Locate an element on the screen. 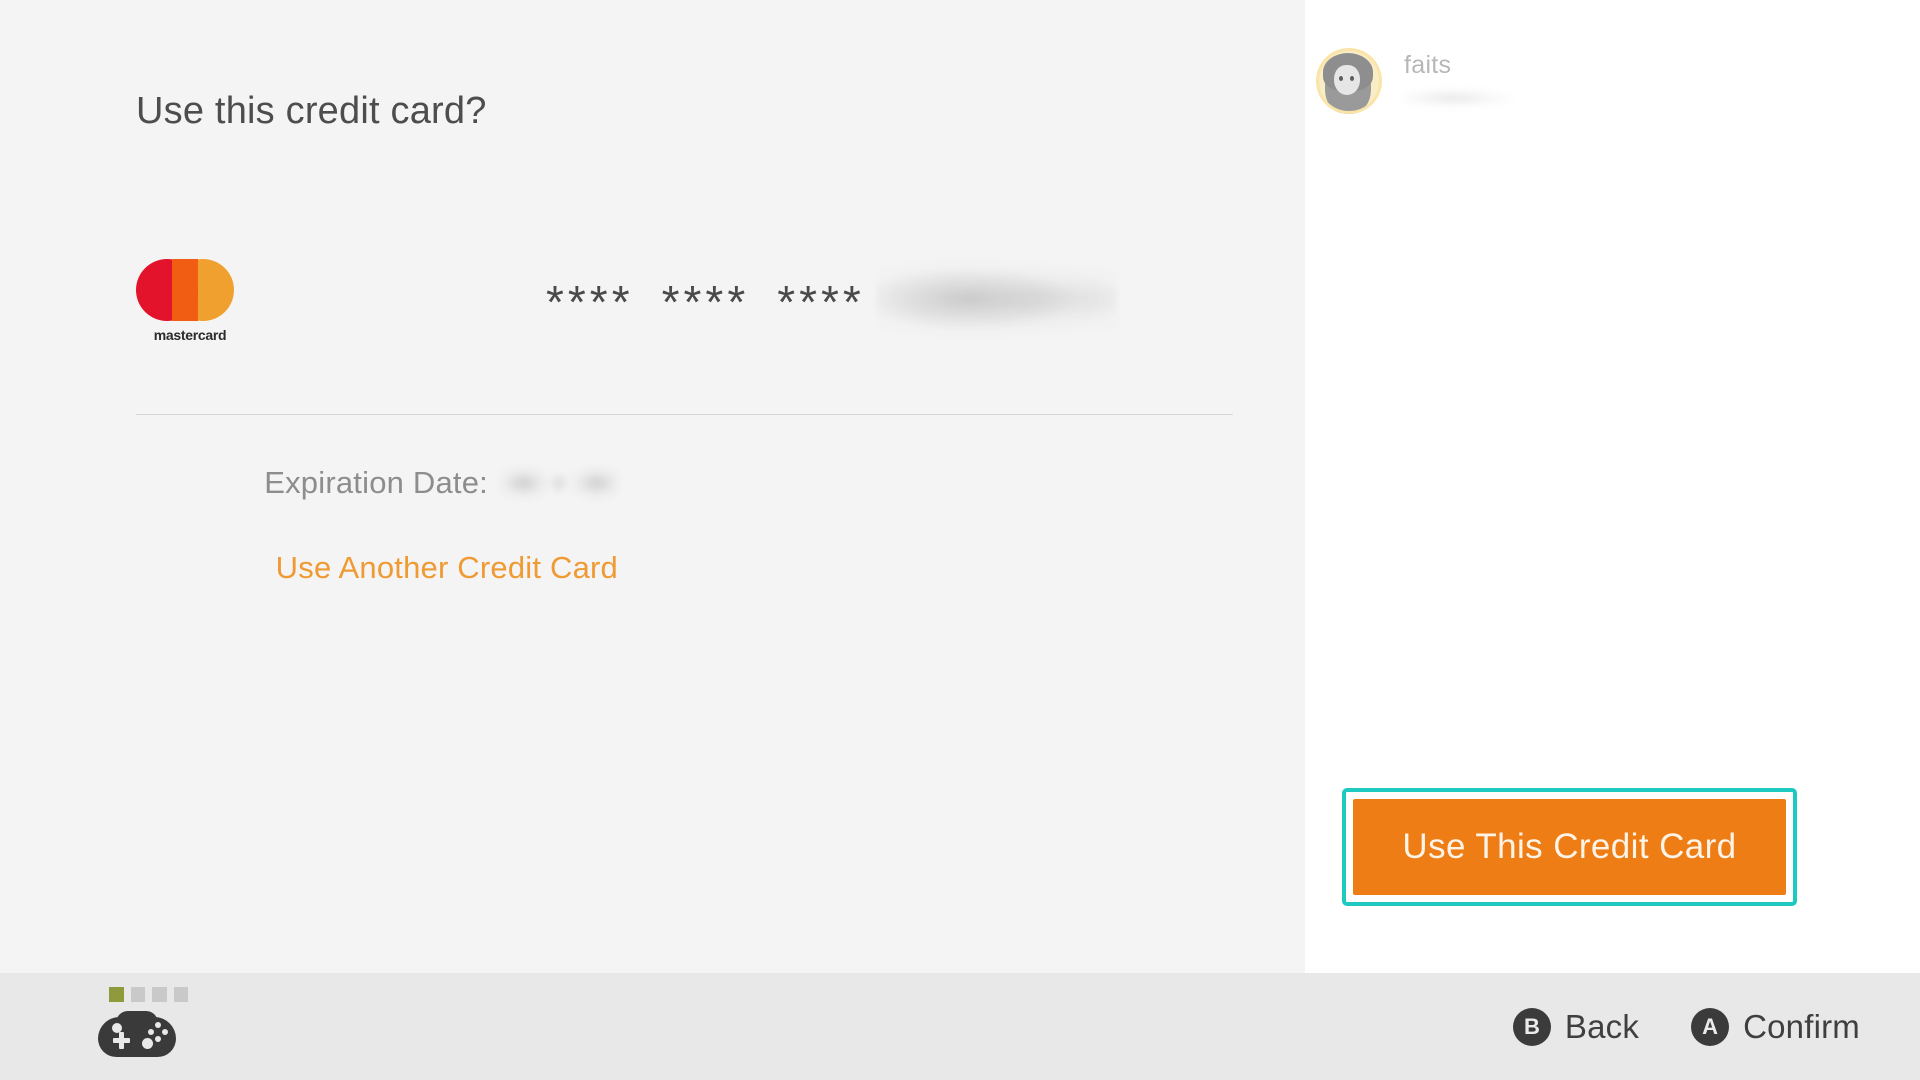  expiration-row: Expiration Date: is located at coordinates (441, 483).